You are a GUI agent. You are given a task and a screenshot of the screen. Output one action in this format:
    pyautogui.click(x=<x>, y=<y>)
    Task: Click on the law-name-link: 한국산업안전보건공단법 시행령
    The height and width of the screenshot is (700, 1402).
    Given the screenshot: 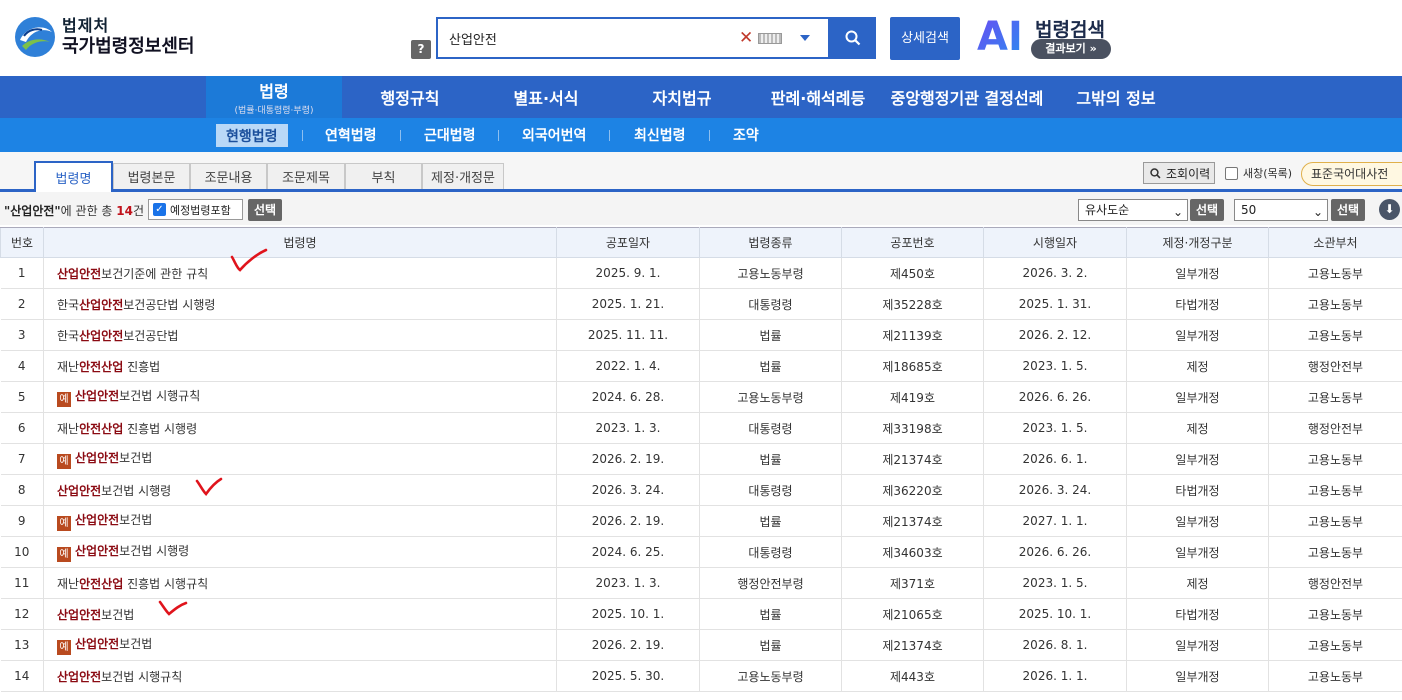 What is the action you would take?
    pyautogui.click(x=300, y=304)
    